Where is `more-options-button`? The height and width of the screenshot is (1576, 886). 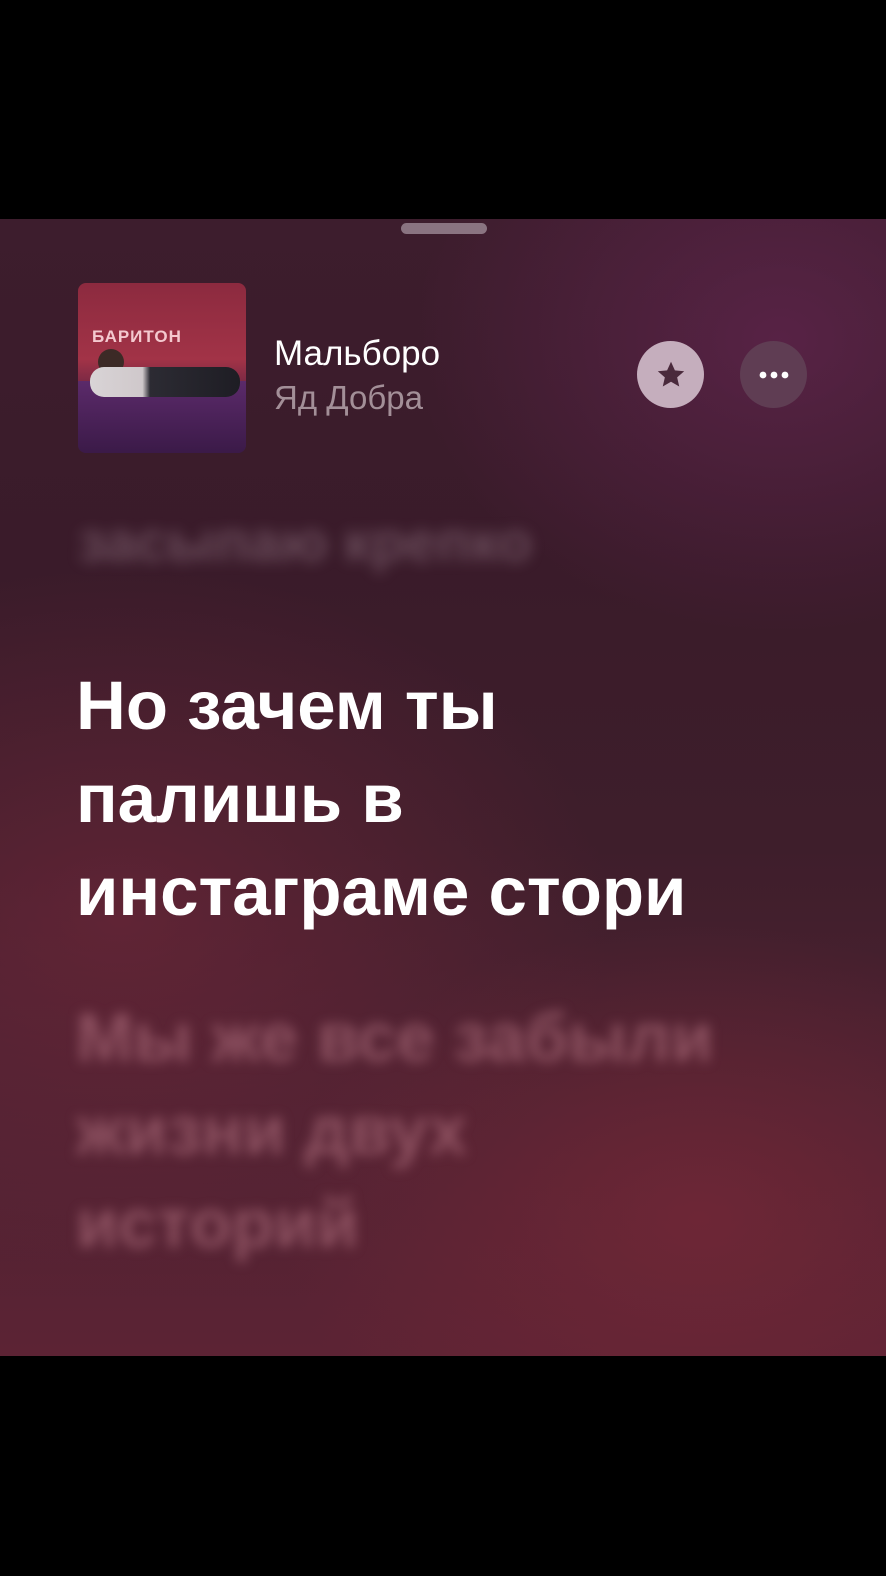 more-options-button is located at coordinates (773, 374).